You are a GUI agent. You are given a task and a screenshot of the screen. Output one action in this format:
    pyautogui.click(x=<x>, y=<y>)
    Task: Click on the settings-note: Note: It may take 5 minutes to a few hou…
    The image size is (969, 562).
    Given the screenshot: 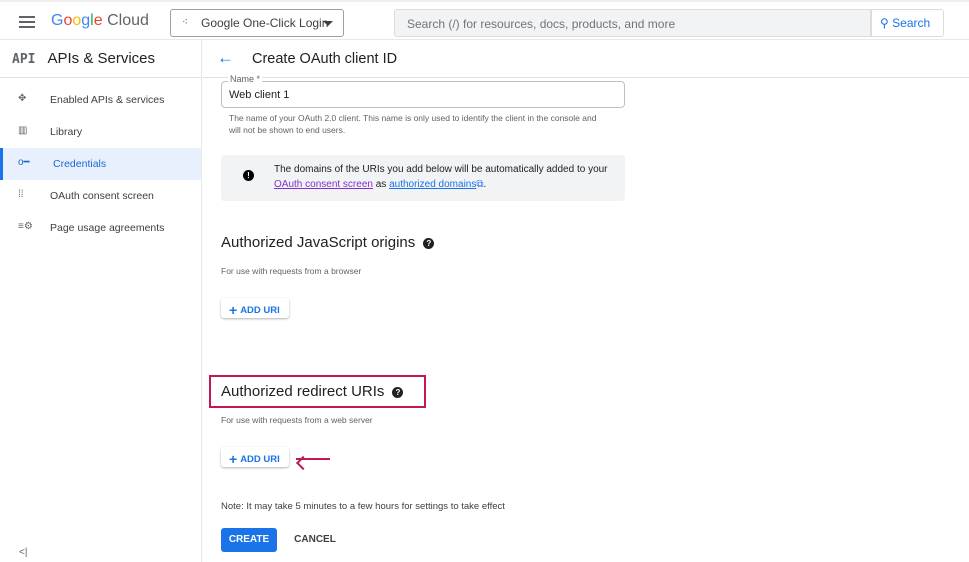 What is the action you would take?
    pyautogui.click(x=363, y=506)
    